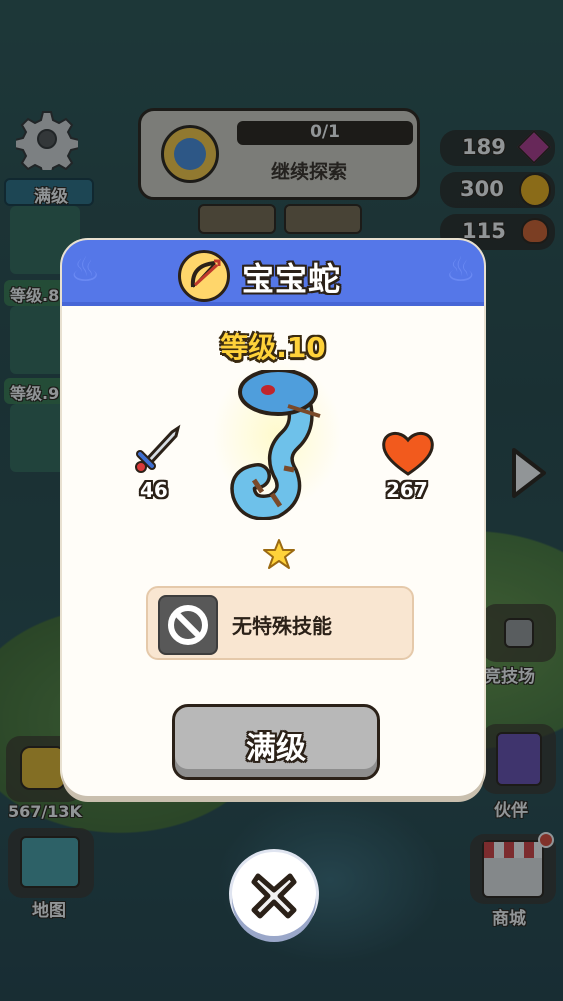 This screenshot has width=563, height=1001. I want to click on modal-header: ♨ ♨ 宝宝蛇, so click(273, 273).